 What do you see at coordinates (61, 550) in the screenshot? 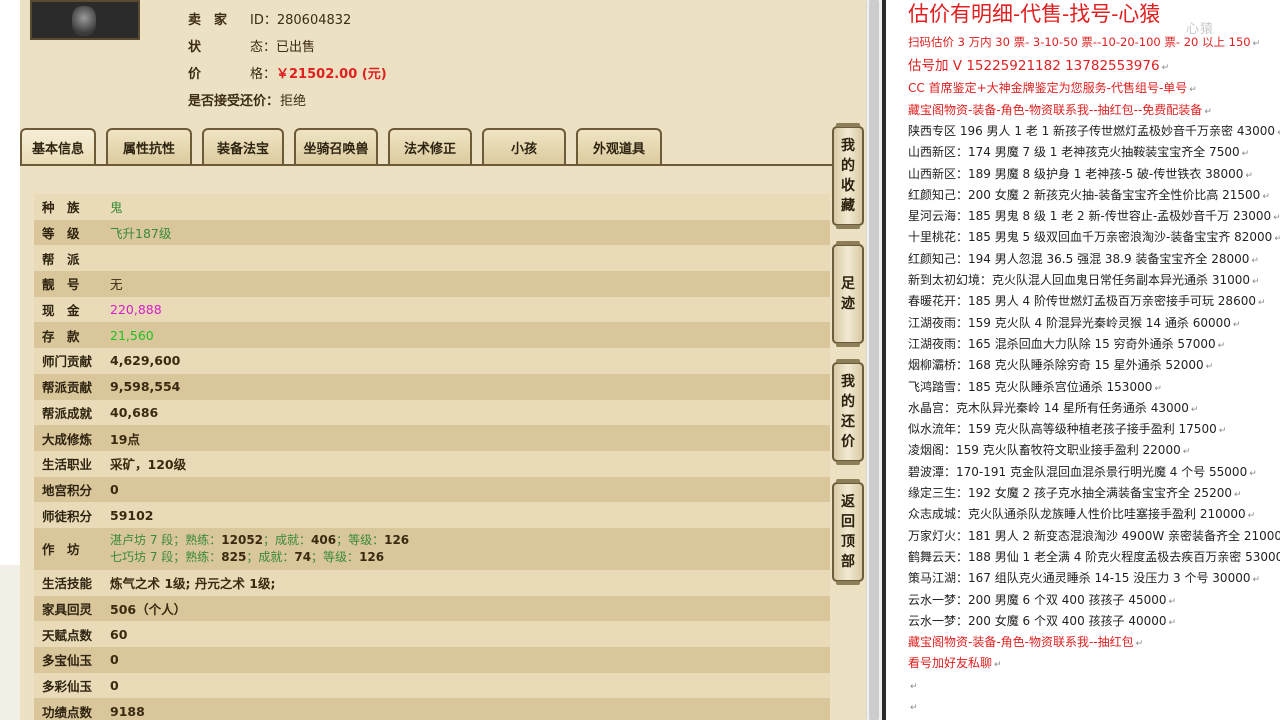
I see `row-key: 作 坊` at bounding box center [61, 550].